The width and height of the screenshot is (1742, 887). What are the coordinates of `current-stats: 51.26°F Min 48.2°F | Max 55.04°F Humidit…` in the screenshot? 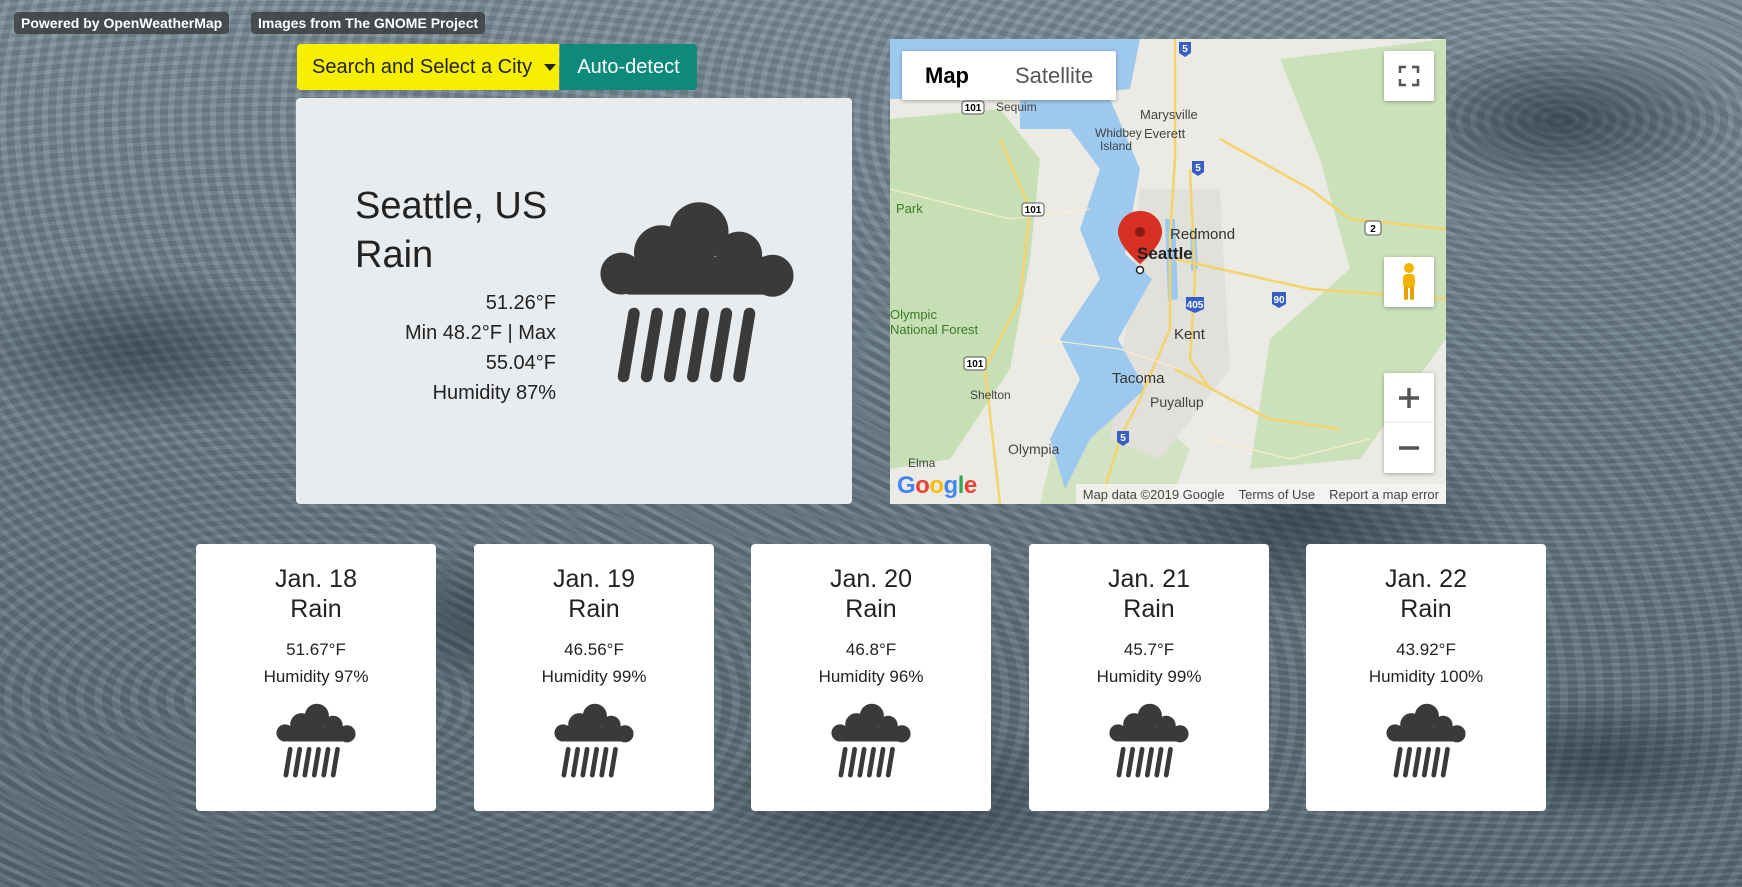 It's located at (456, 348).